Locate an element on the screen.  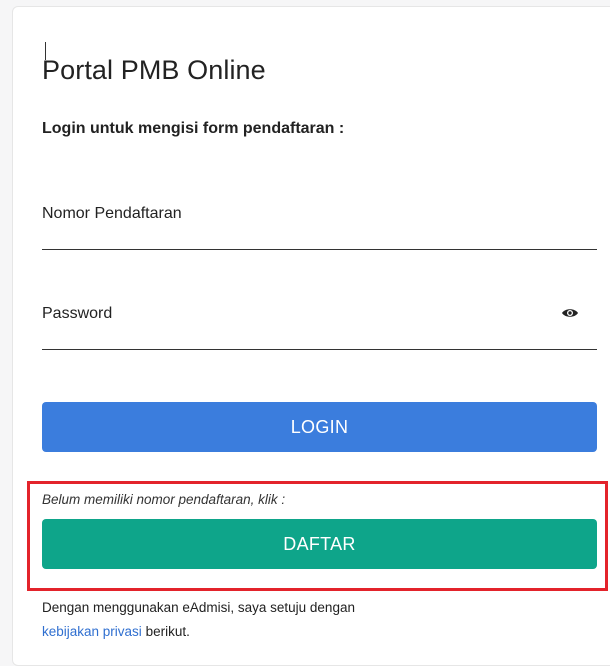
password-field is located at coordinates (319, 323).